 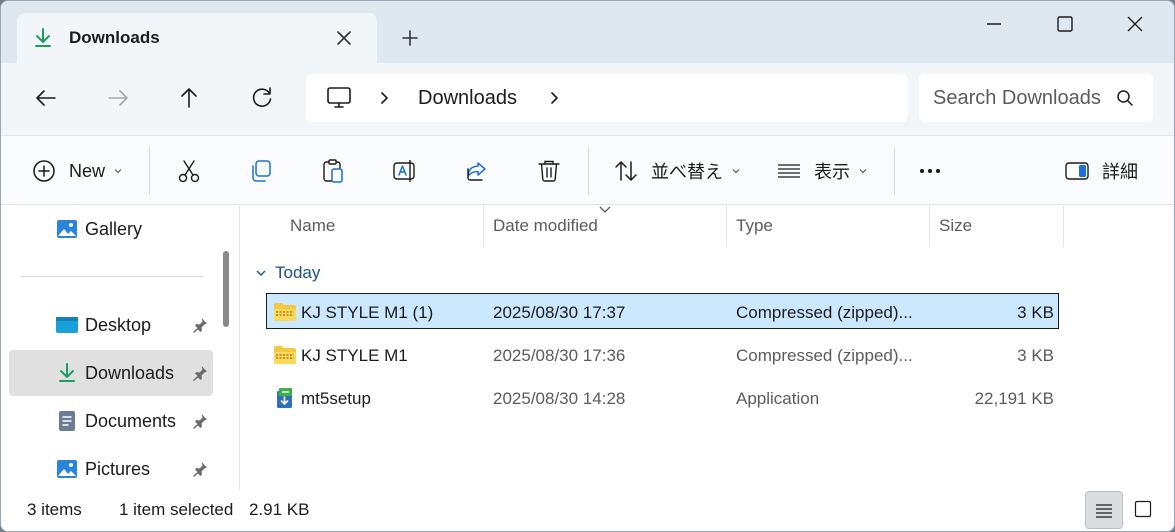 What do you see at coordinates (131, 421) in the screenshot?
I see `sidebar-item-label: Documents` at bounding box center [131, 421].